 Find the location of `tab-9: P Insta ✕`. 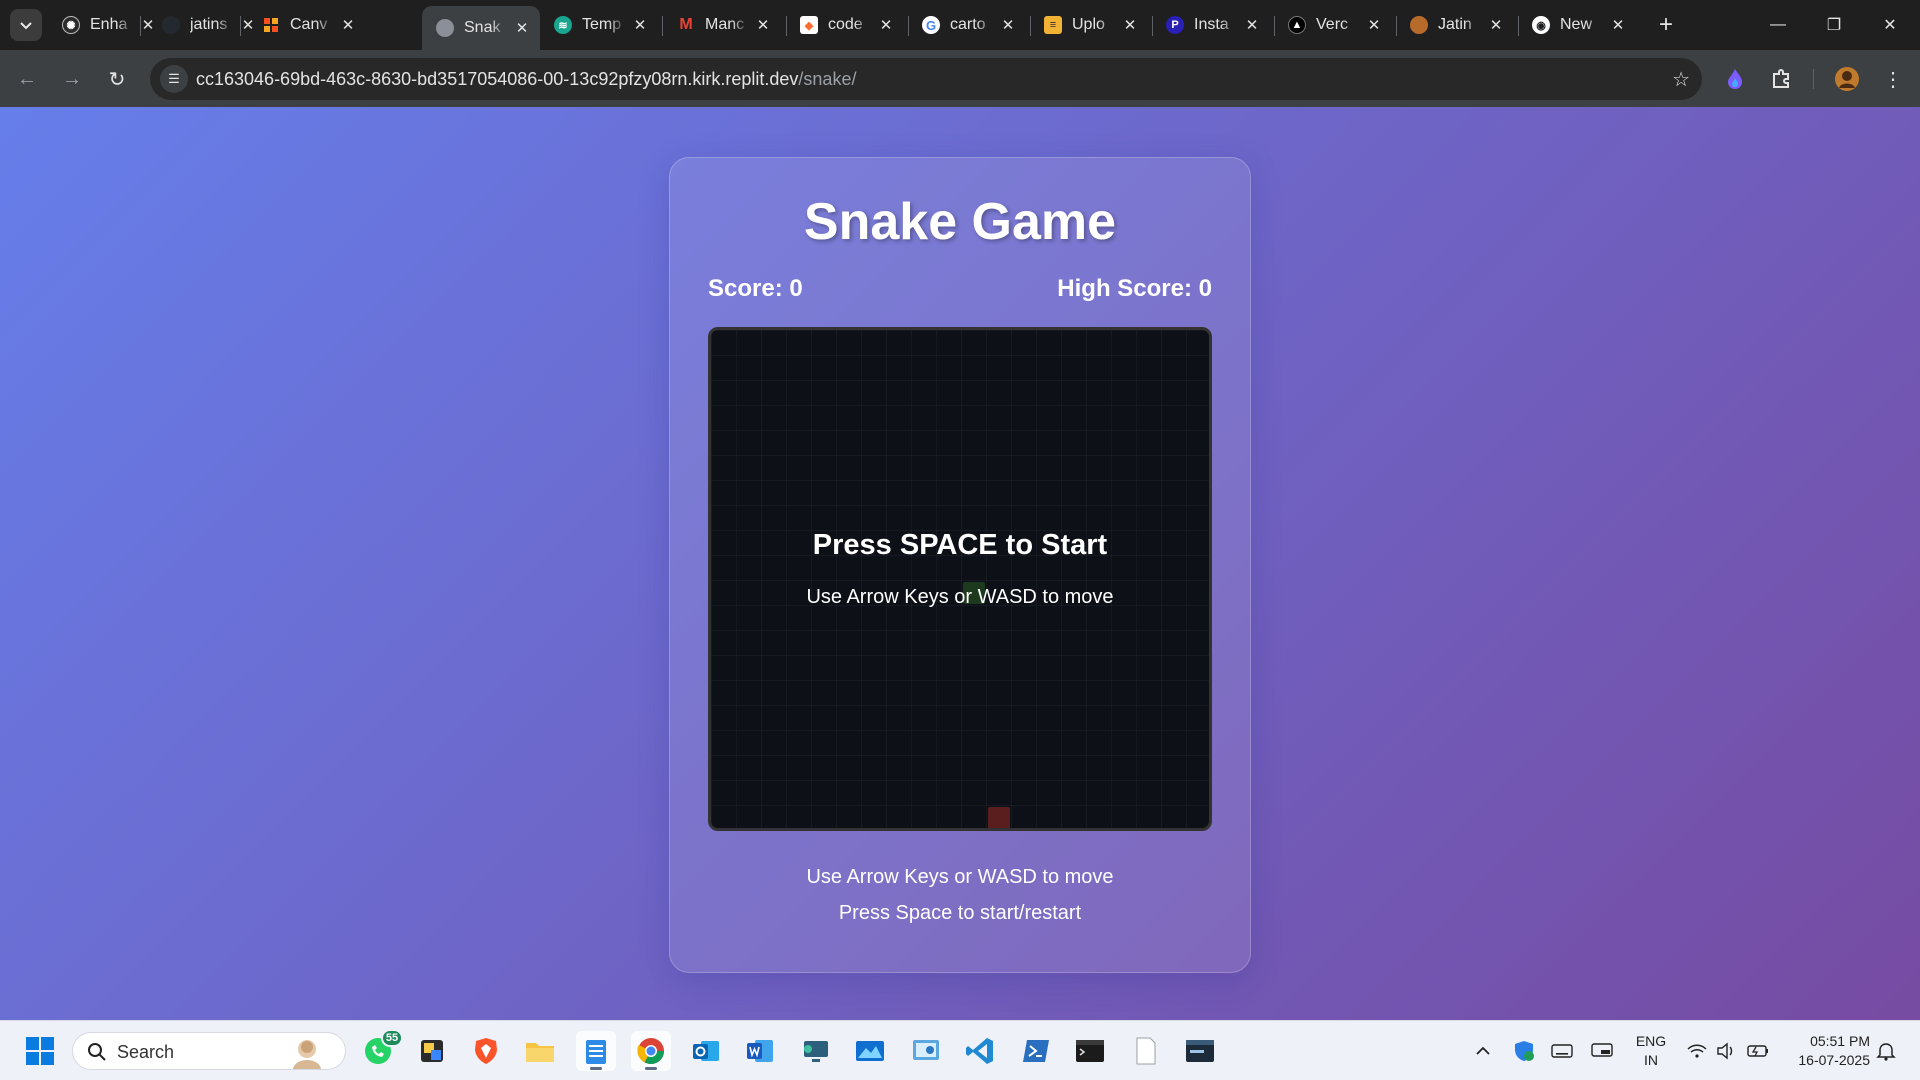

tab-9: P Insta ✕ is located at coordinates (1211, 25).